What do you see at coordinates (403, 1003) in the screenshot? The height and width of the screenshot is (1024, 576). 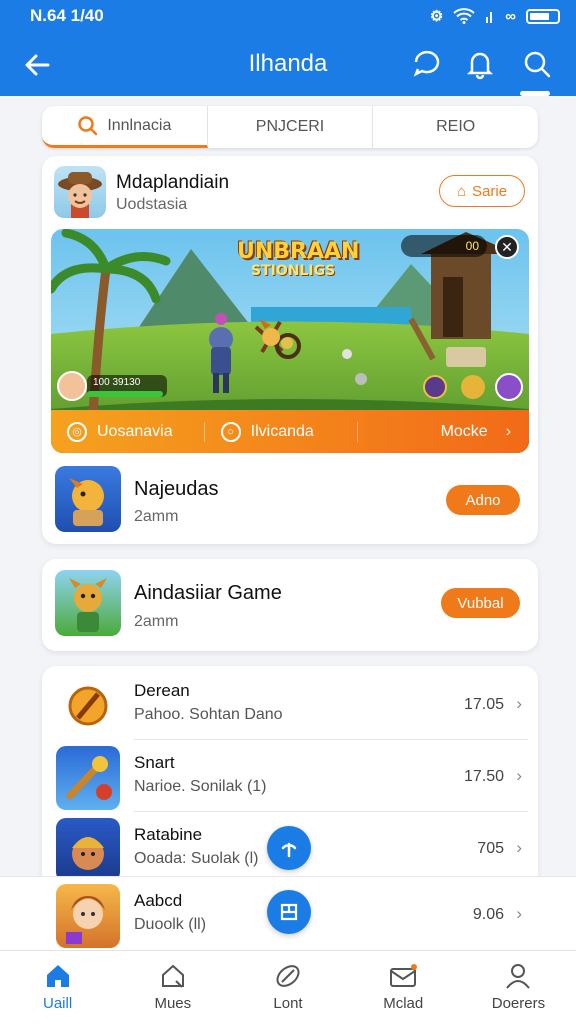 I see `nav-label: Mclad` at bounding box center [403, 1003].